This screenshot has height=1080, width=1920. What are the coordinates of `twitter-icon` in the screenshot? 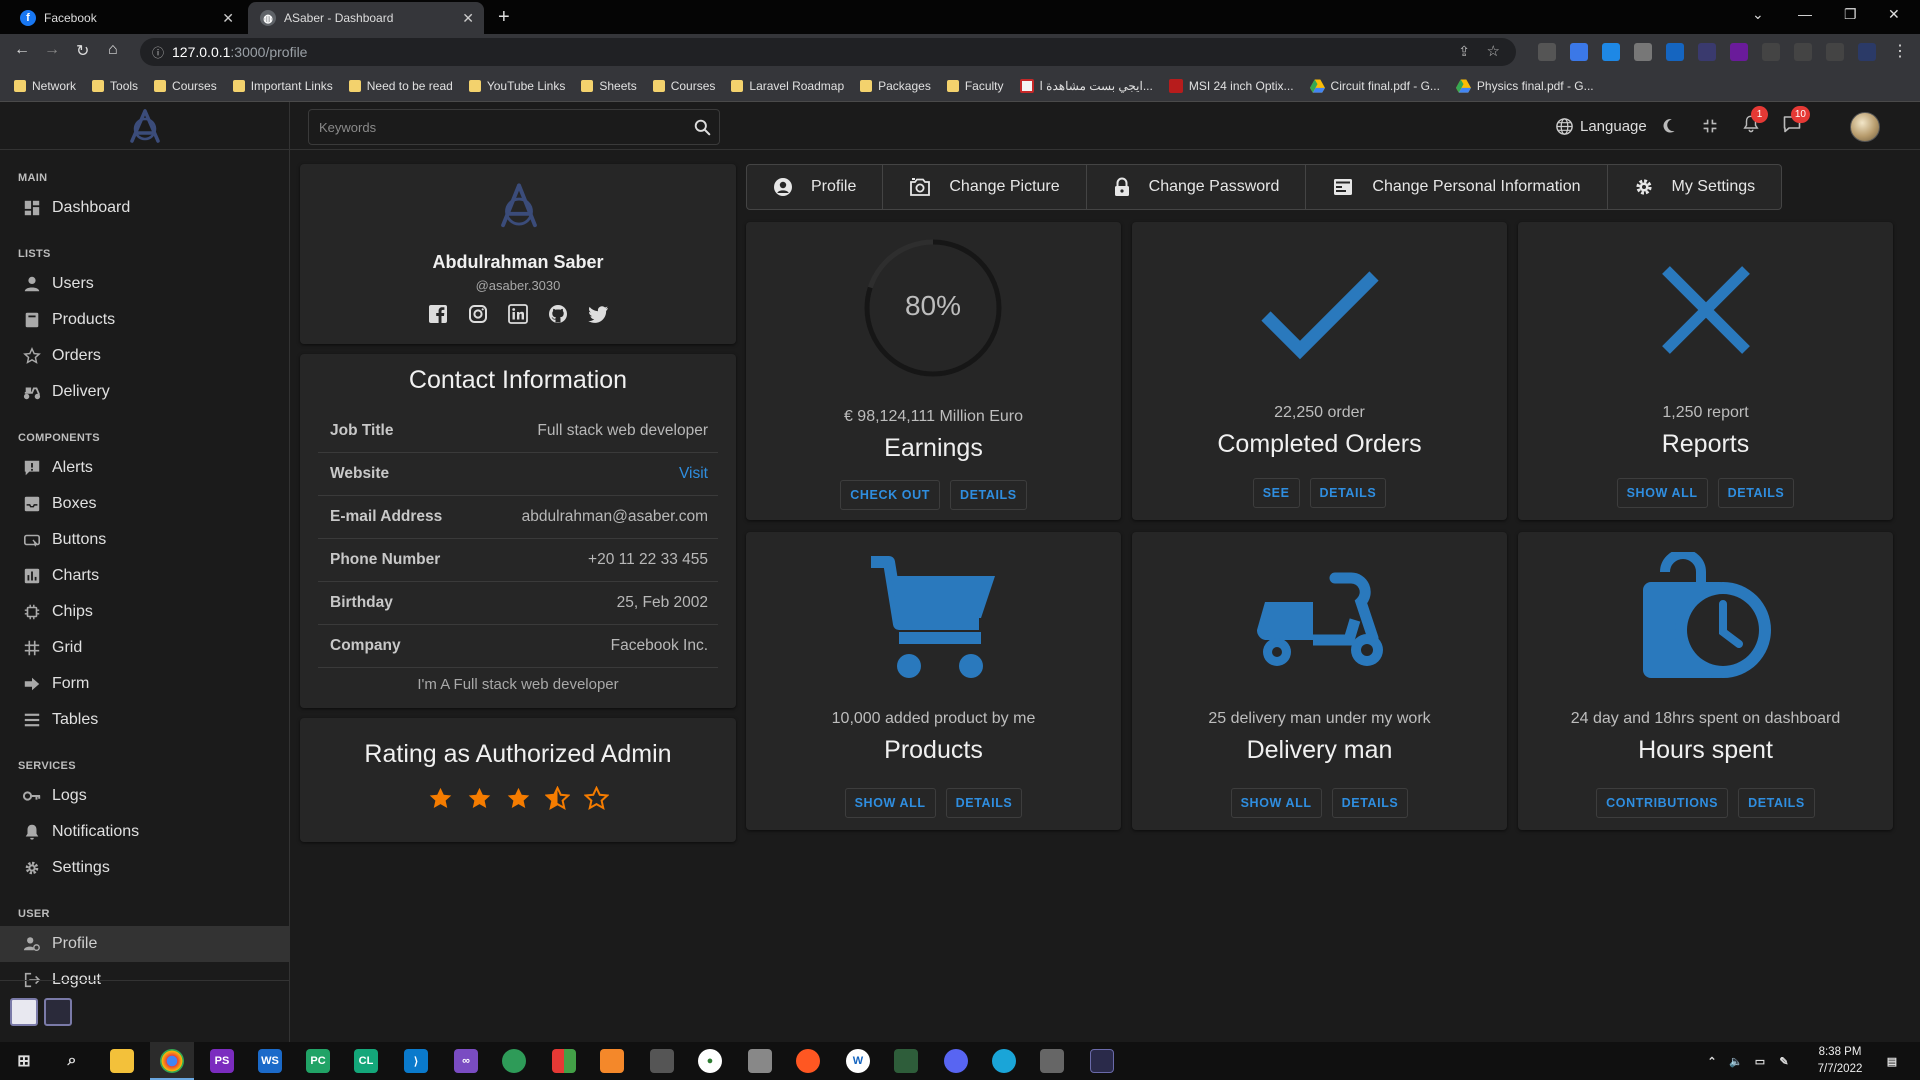 It's located at (598, 314).